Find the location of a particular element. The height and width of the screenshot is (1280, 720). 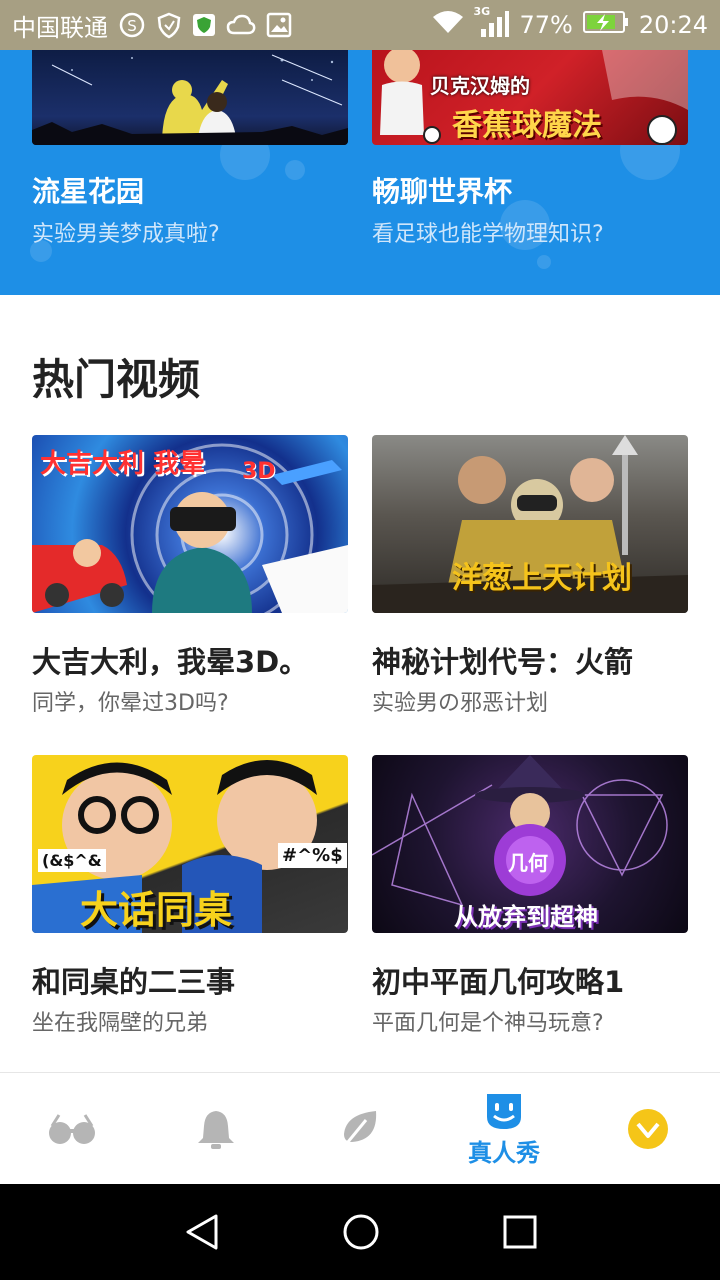

featured-subtitle: 看足球也能学物理知识? is located at coordinates (488, 234).